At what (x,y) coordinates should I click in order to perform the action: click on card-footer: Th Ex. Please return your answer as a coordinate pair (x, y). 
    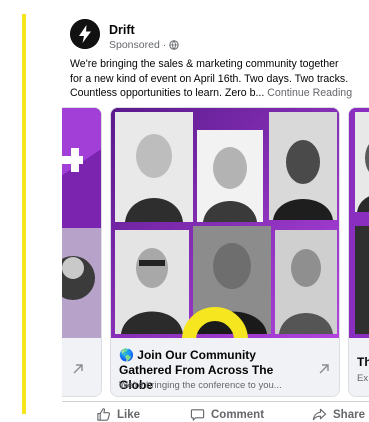
    Looking at the image, I should click on (359, 367).